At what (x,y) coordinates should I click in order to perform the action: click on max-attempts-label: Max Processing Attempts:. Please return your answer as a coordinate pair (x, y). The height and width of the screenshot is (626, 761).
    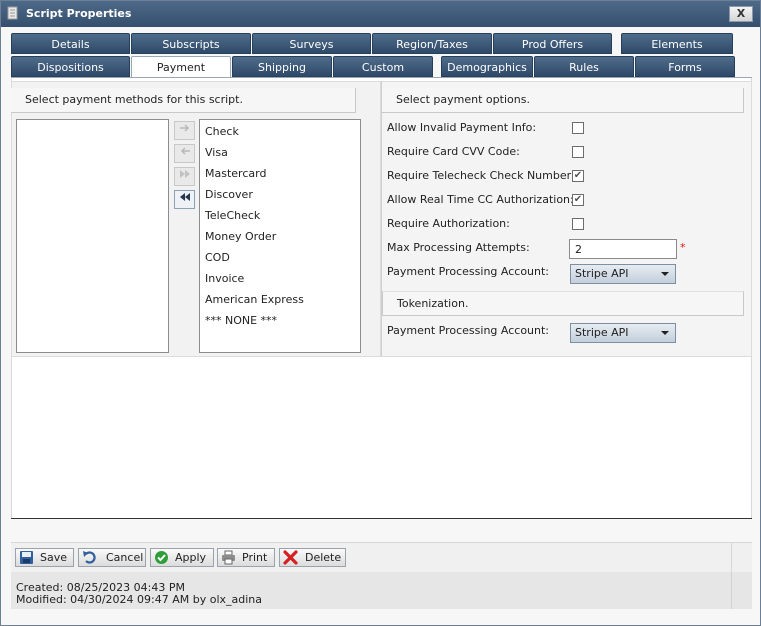
    Looking at the image, I should click on (458, 247).